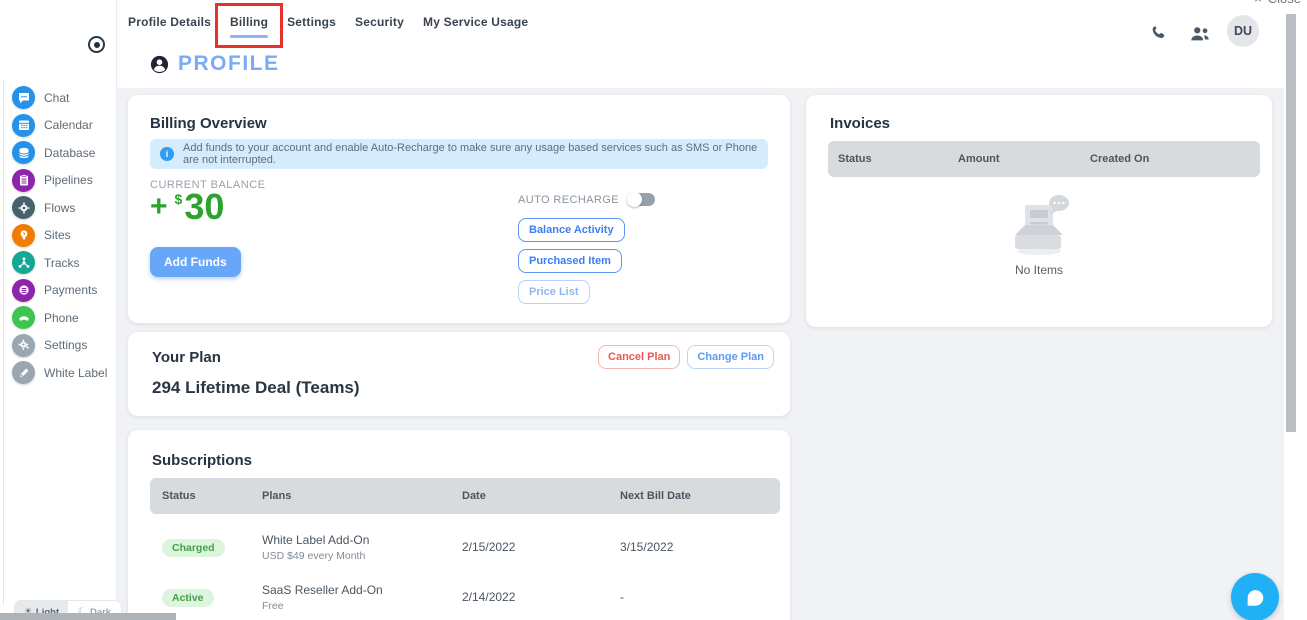  I want to click on add-funds-button: Add Funds, so click(195, 262).